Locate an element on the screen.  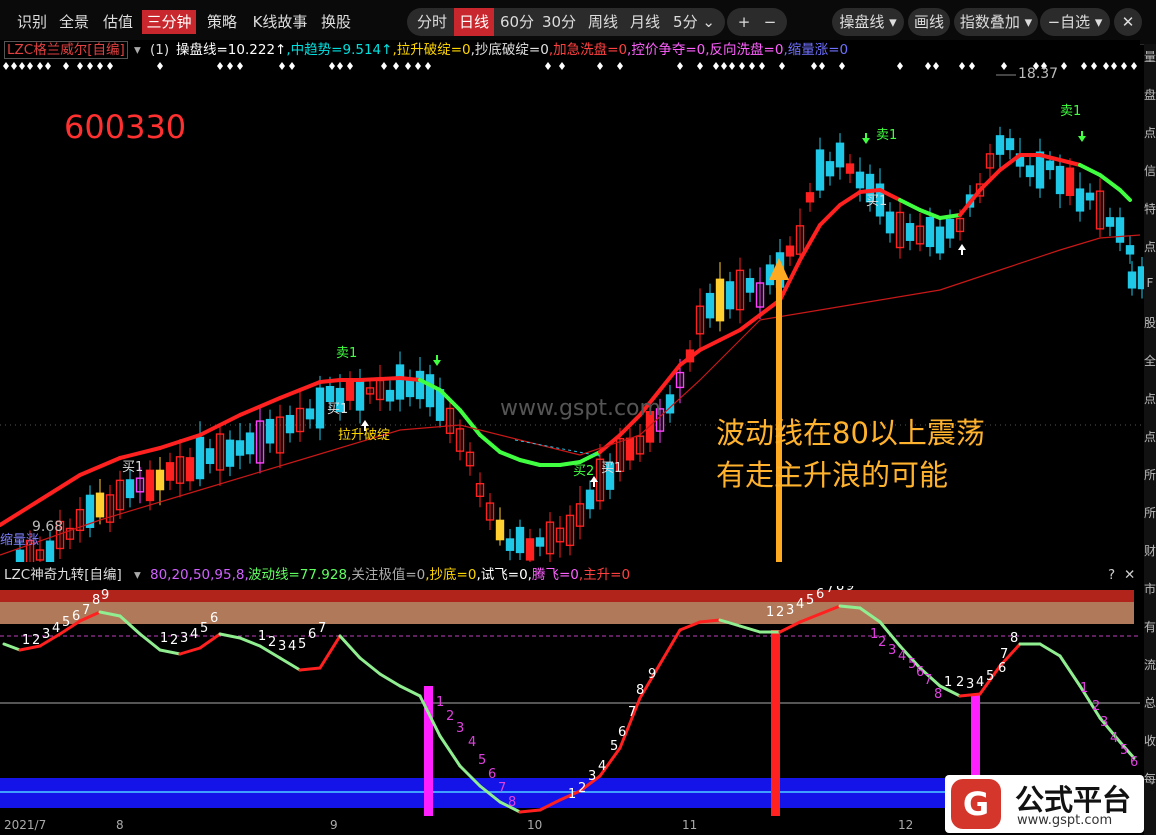
shrink-volume-label: 缩量涨 is located at coordinates (20, 540).